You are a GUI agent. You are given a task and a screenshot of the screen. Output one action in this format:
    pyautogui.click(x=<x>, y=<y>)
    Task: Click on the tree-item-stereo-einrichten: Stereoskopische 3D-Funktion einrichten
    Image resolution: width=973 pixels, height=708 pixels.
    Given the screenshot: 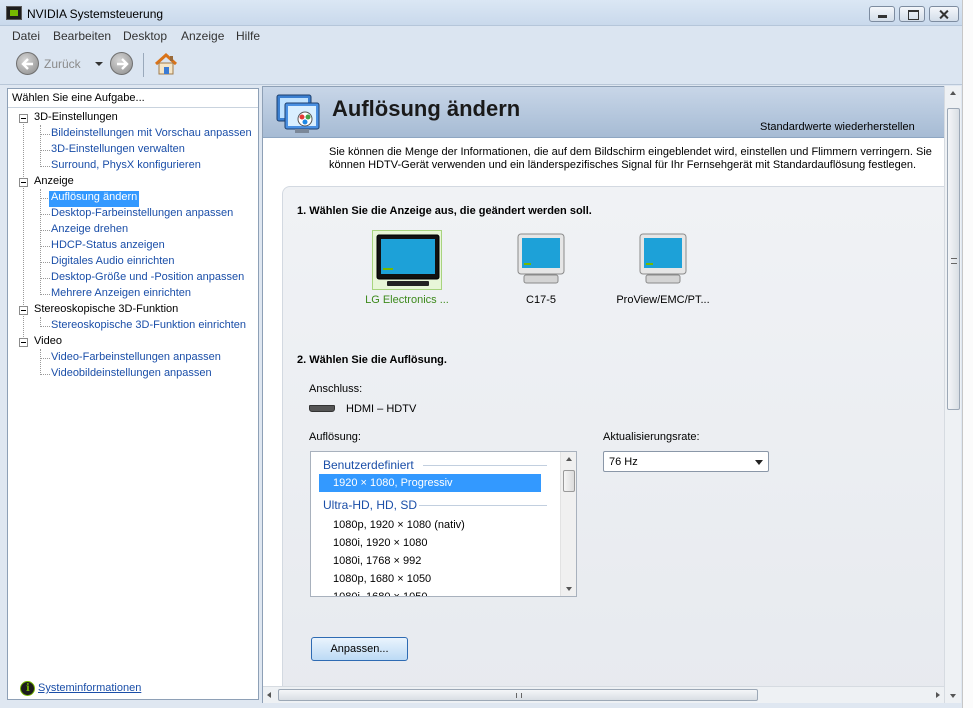 What is the action you would take?
    pyautogui.click(x=148, y=327)
    